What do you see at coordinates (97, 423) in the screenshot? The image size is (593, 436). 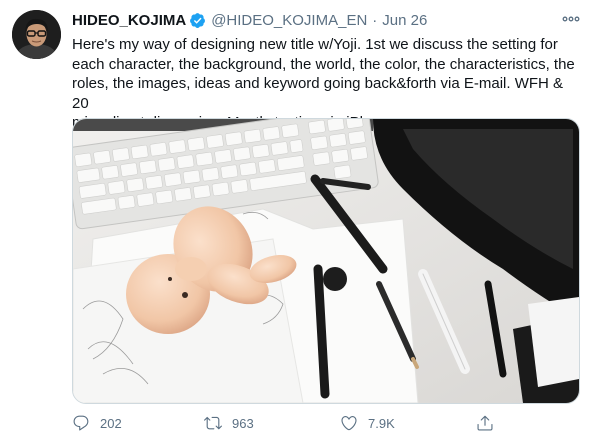 I see `reply-button: 202` at bounding box center [97, 423].